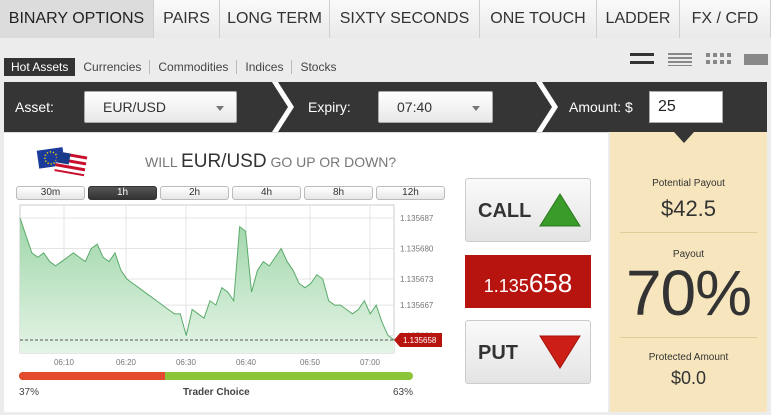 The width and height of the screenshot is (771, 415). Describe the element at coordinates (50, 193) in the screenshot. I see `timeframe-30m: 30m` at that location.